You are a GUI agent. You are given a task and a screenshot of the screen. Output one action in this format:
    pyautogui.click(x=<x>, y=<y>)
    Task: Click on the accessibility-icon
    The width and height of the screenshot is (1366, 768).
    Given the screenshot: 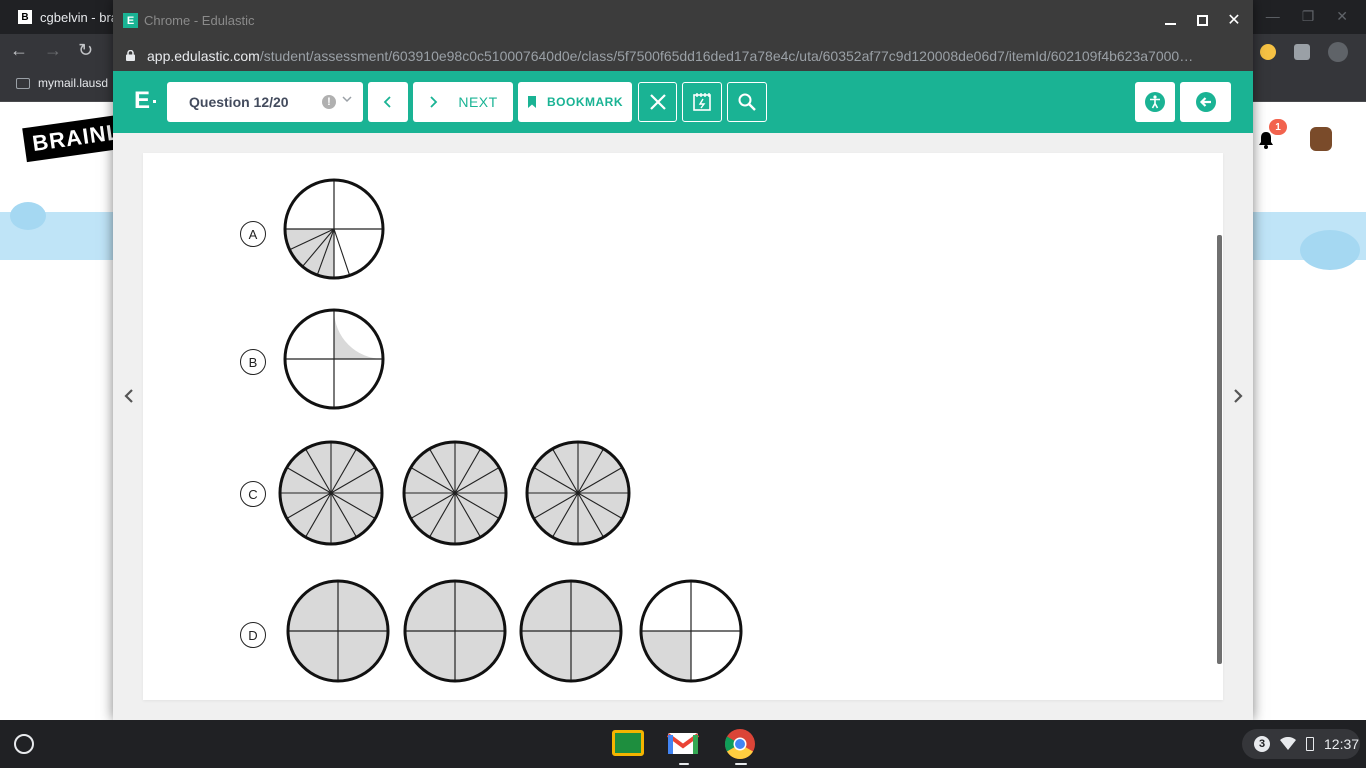 What is the action you would take?
    pyautogui.click(x=1155, y=102)
    